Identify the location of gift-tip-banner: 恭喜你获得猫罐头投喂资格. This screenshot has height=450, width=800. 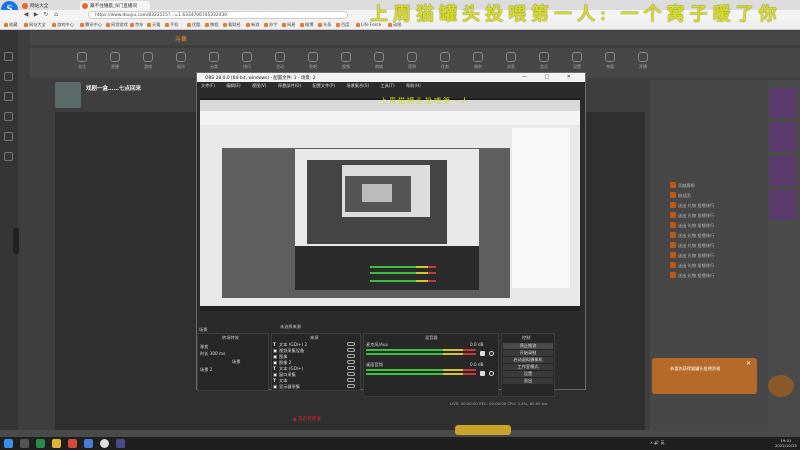
(704, 376).